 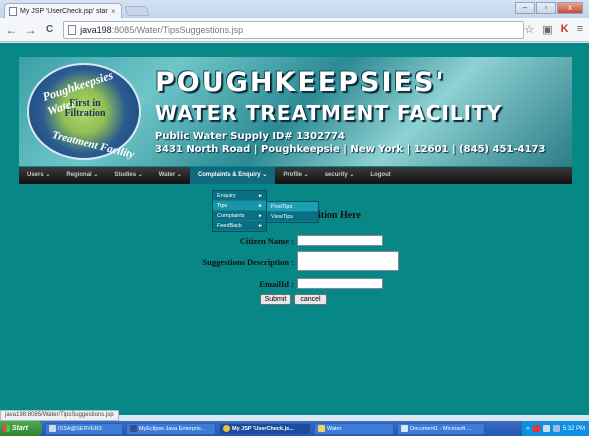 I want to click on banner-subtitle: WATER TREATMENT FACILITY, so click(x=329, y=113).